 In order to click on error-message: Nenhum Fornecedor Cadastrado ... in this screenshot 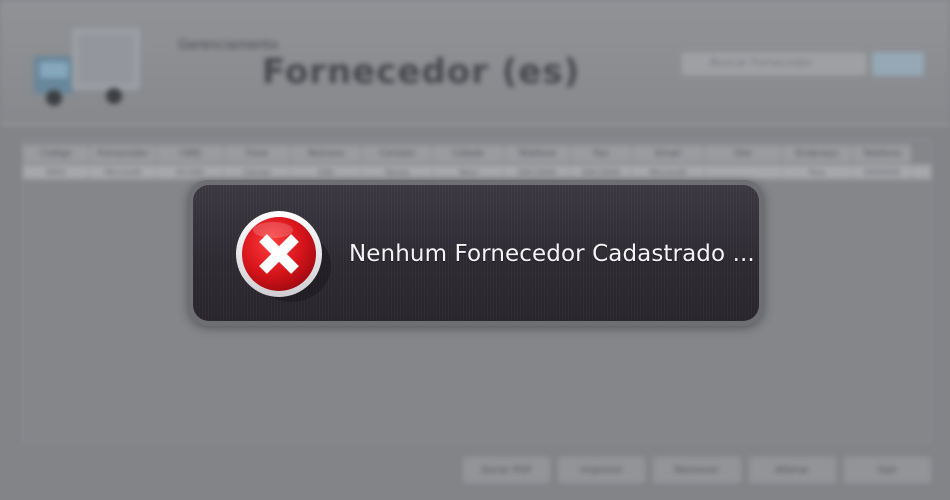, I will do `click(552, 254)`.